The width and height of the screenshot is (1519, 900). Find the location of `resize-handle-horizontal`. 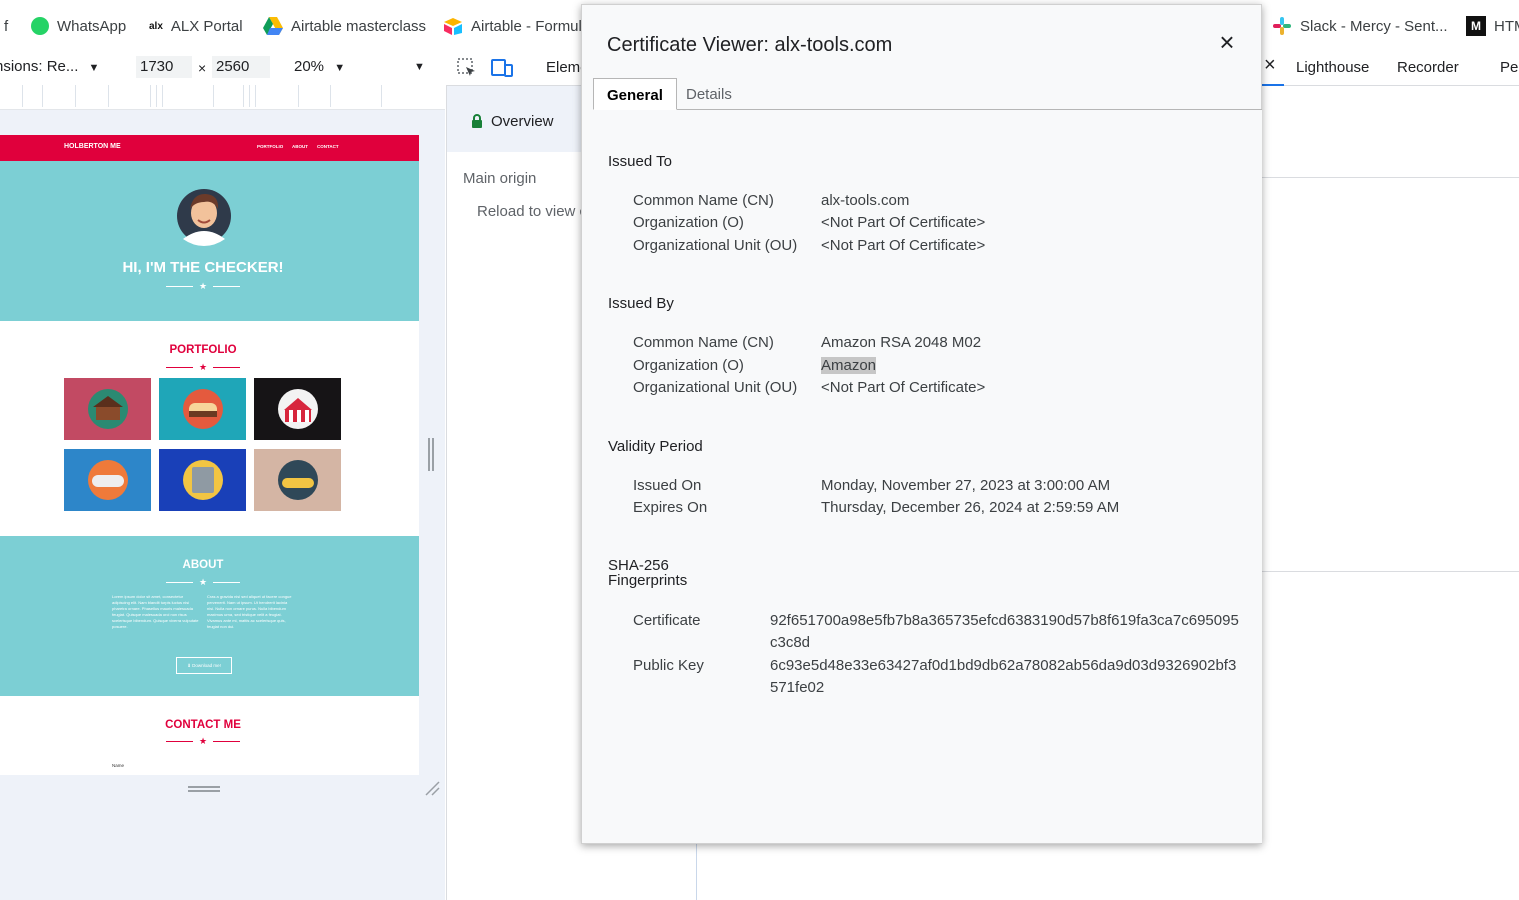

resize-handle-horizontal is located at coordinates (204, 789).